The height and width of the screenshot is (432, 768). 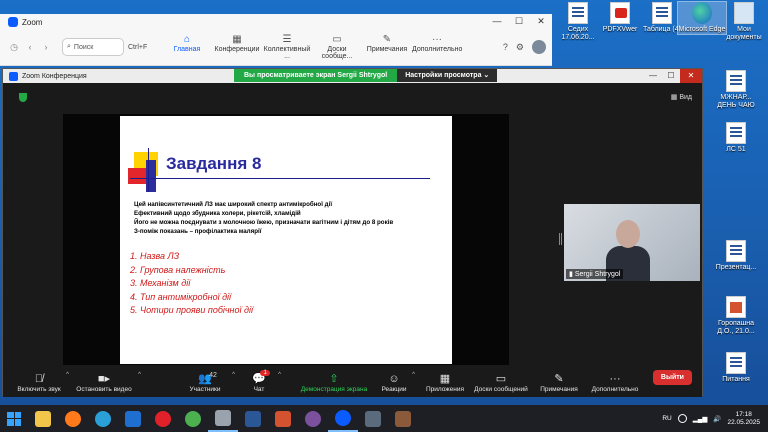 What do you see at coordinates (334, 379) in the screenshot?
I see `share-screen-icon: ⇧` at bounding box center [334, 379].